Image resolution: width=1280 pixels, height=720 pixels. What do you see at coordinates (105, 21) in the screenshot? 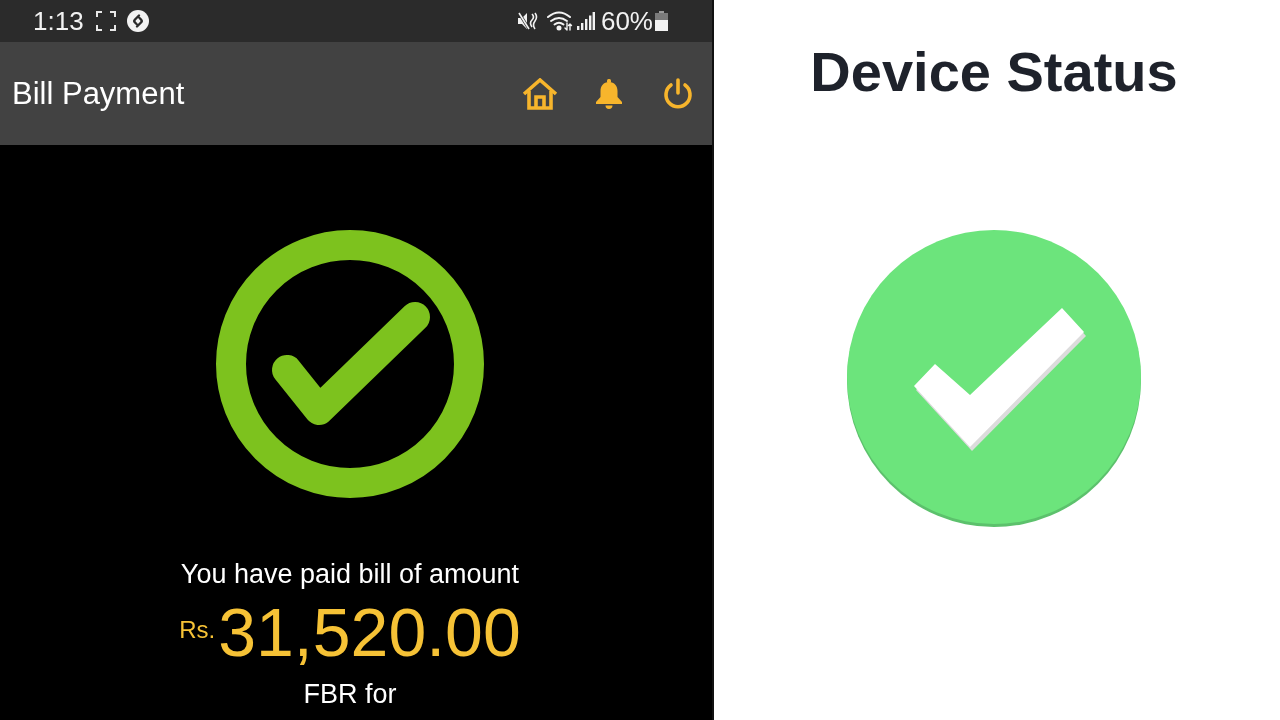
I see `corner-brackets-icon` at bounding box center [105, 21].